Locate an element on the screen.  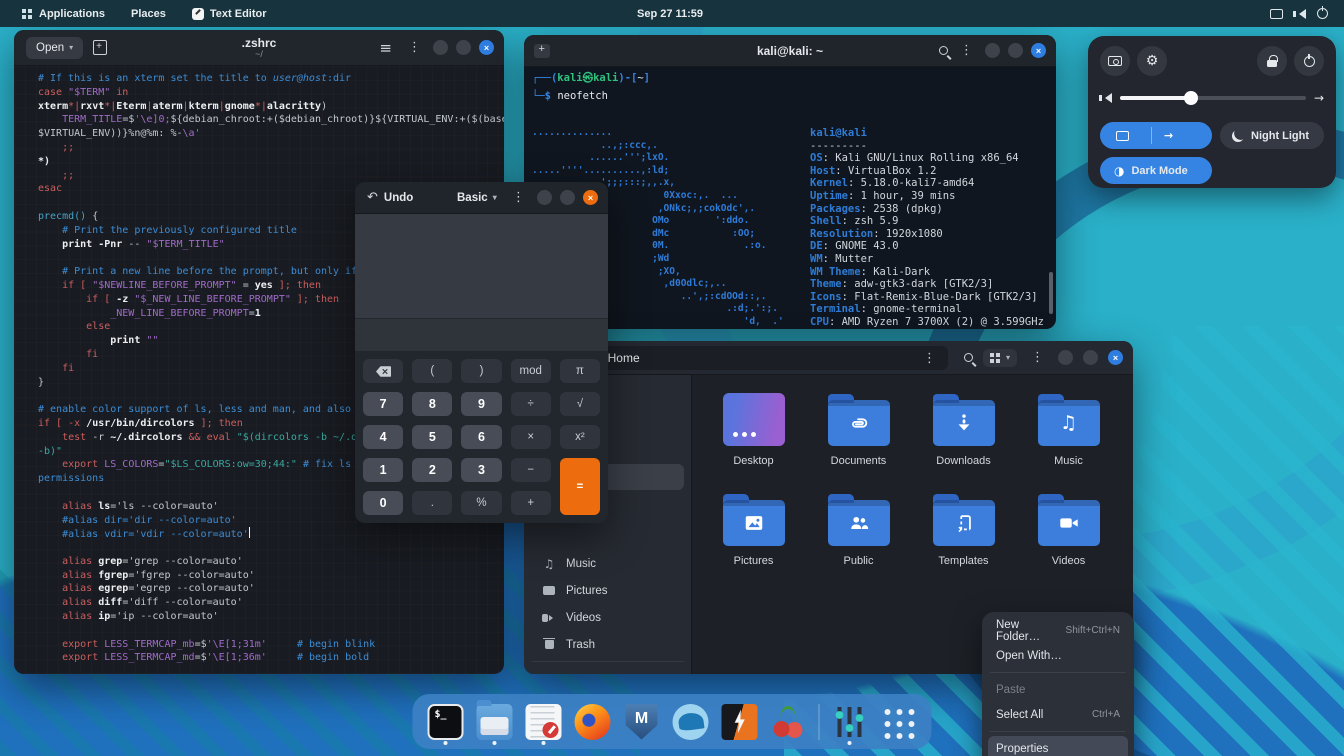
volume-slider is located at coordinates (1213, 98).